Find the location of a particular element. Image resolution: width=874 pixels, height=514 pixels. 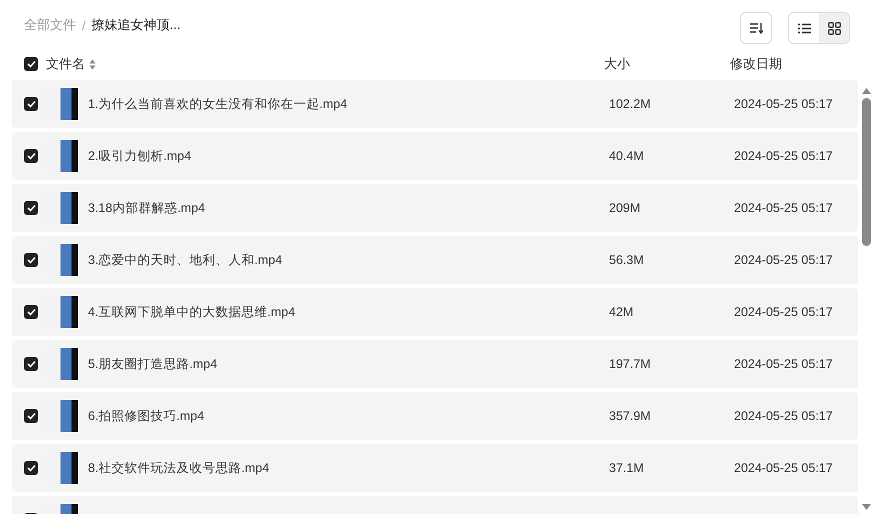

file-size: 42M is located at coordinates (621, 312).